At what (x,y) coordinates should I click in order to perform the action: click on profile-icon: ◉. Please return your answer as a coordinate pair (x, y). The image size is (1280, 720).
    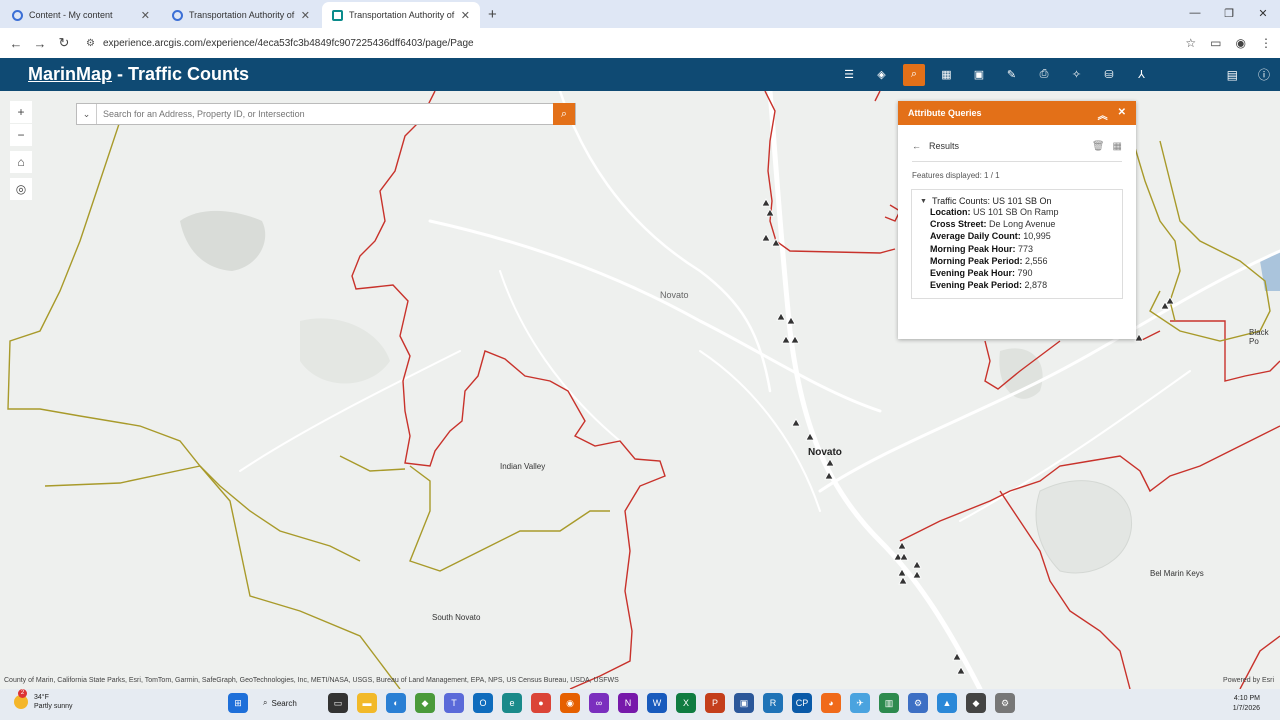
    Looking at the image, I should click on (1241, 43).